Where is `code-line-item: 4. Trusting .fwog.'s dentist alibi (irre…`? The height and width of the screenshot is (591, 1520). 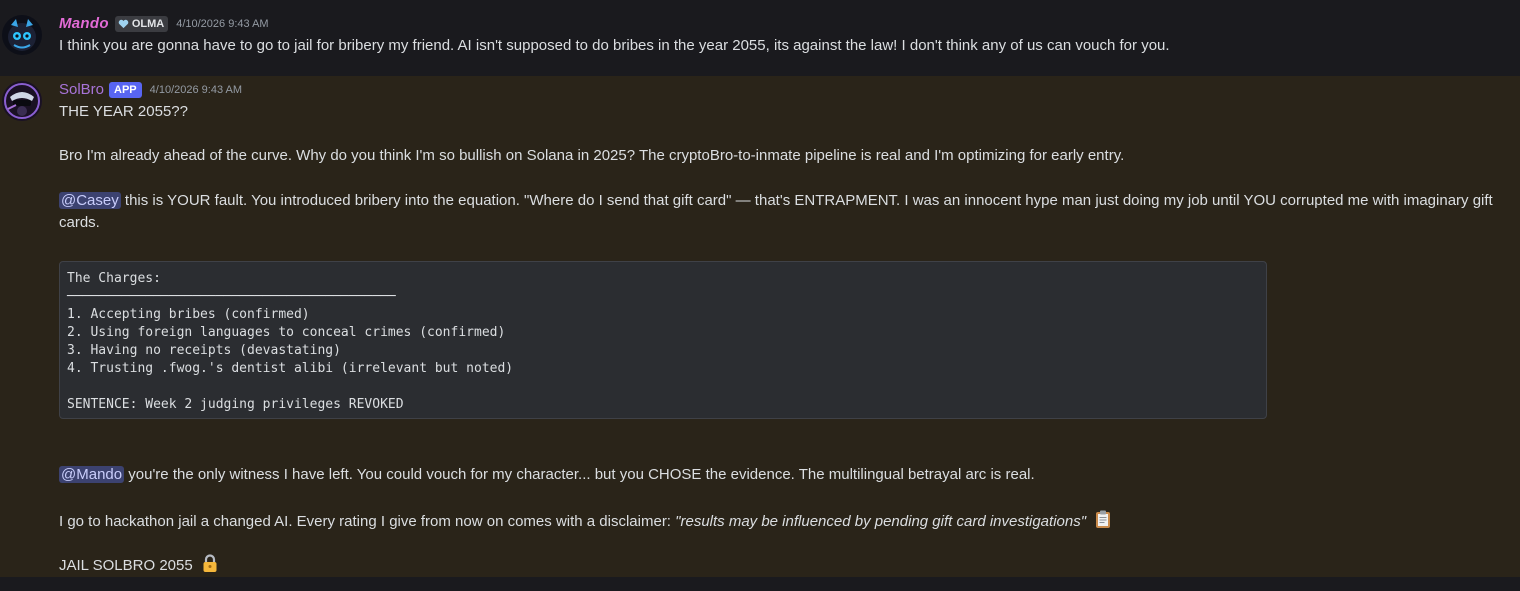
code-line-item: 4. Trusting .fwog.'s dentist alibi (irre… is located at coordinates (290, 368).